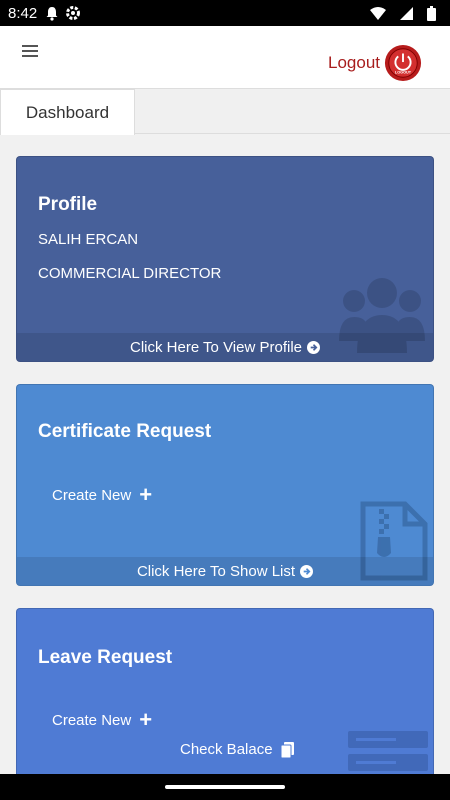  I want to click on app-header: Logout LOGOUT, so click(225, 57).